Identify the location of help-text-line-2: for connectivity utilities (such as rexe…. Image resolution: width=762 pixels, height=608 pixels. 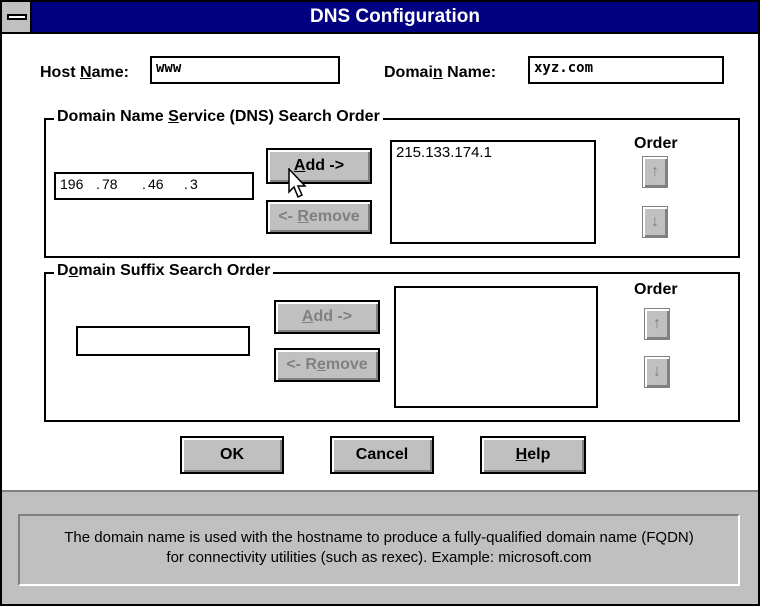
(379, 557).